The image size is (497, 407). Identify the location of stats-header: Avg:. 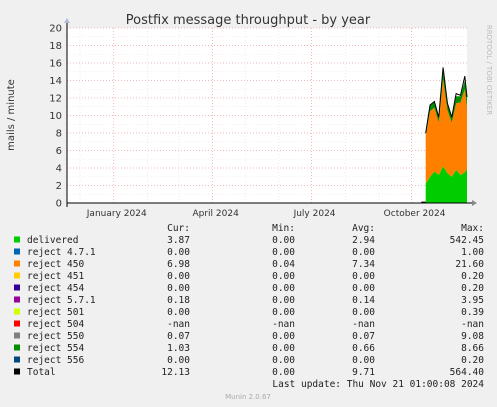
(363, 228).